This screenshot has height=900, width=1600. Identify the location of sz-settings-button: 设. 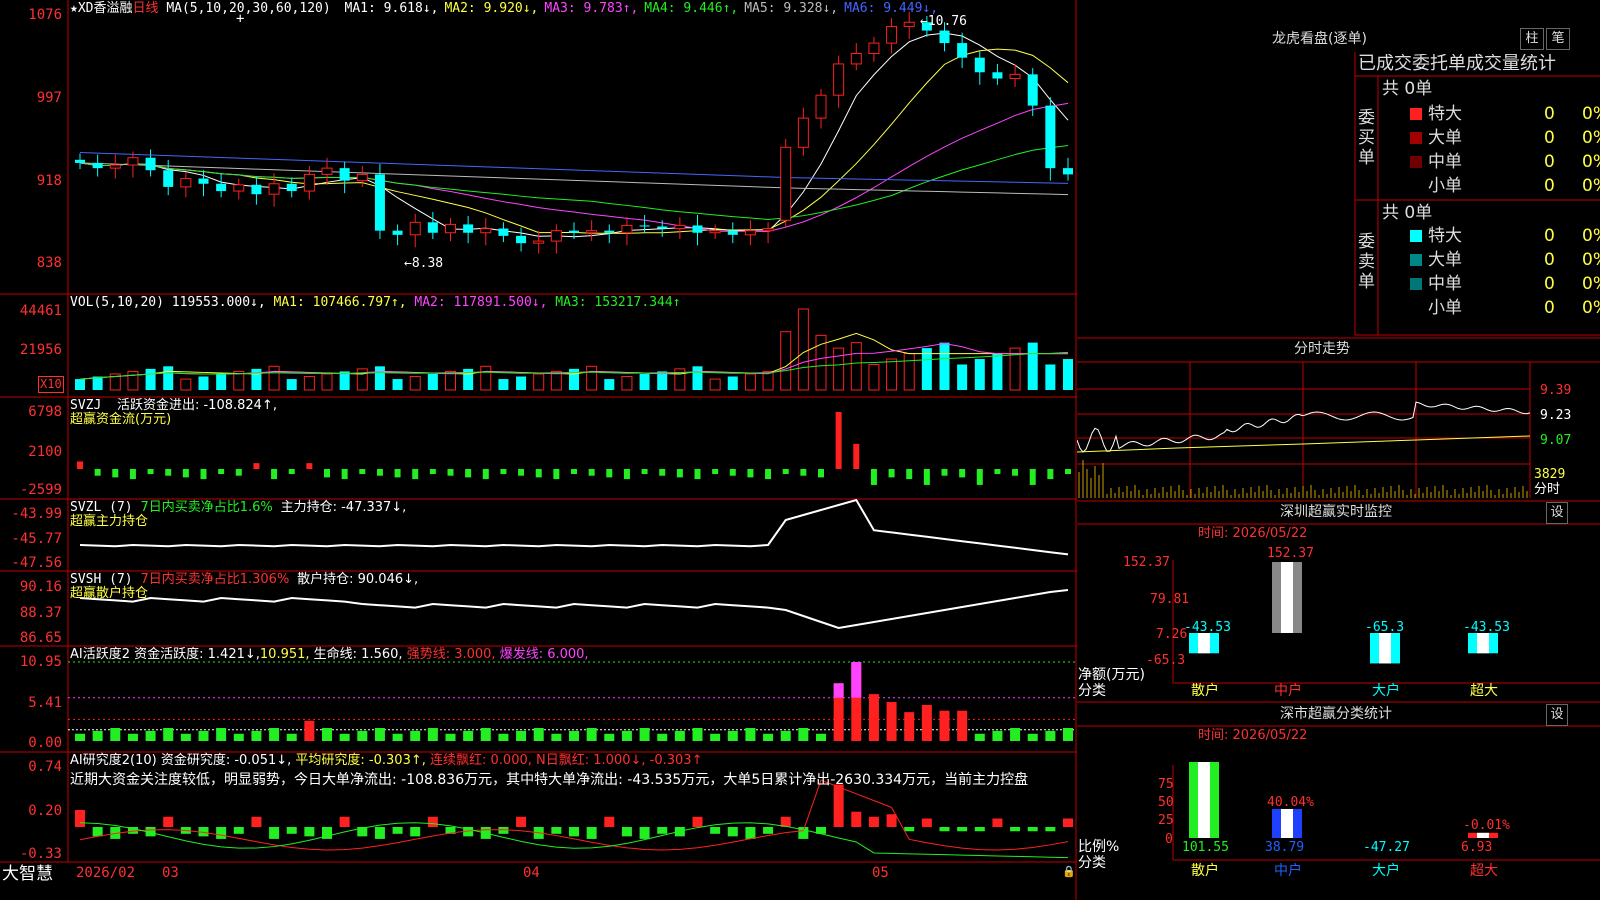
(1557, 513).